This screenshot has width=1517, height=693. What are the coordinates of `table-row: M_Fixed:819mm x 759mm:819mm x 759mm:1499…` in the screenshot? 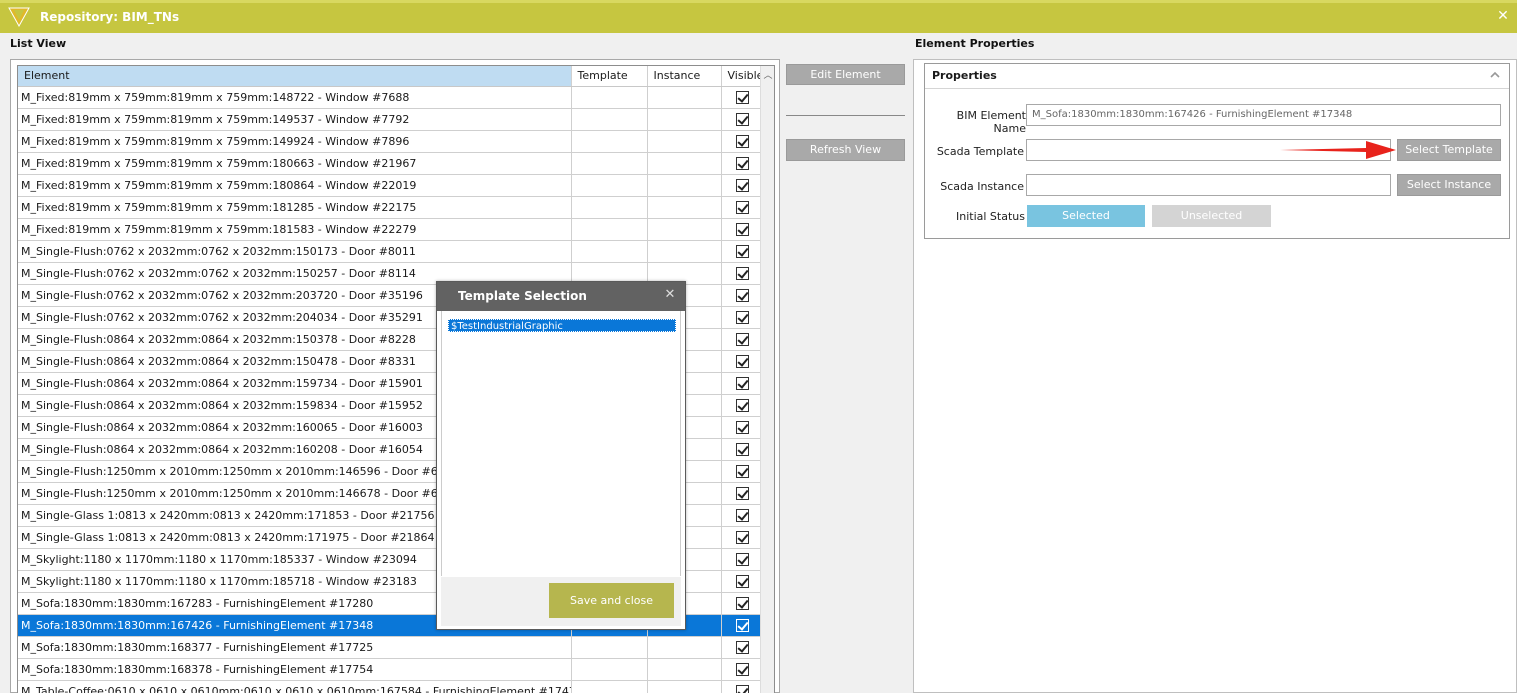 It's located at (391, 141).